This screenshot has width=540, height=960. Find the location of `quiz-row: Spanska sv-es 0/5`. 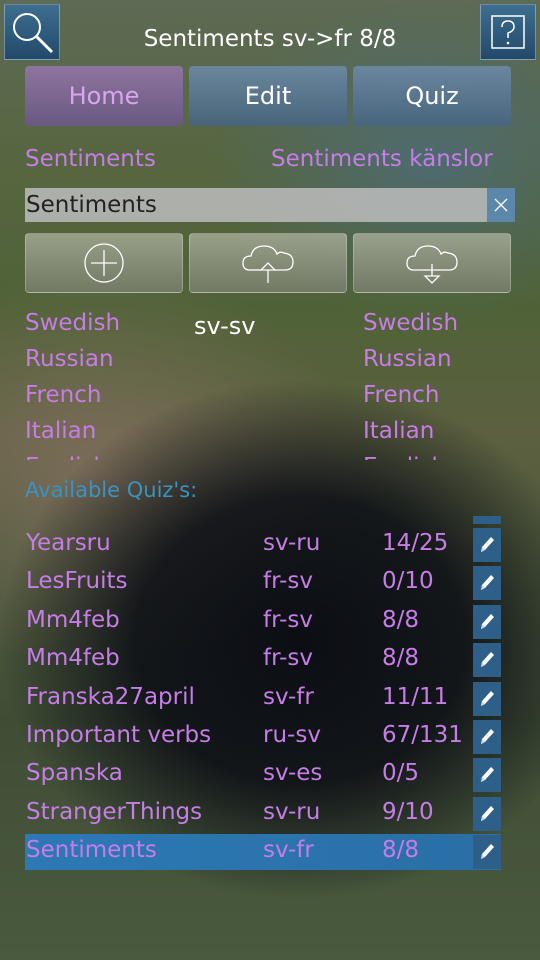

quiz-row: Spanska sv-es 0/5 is located at coordinates (263, 775).